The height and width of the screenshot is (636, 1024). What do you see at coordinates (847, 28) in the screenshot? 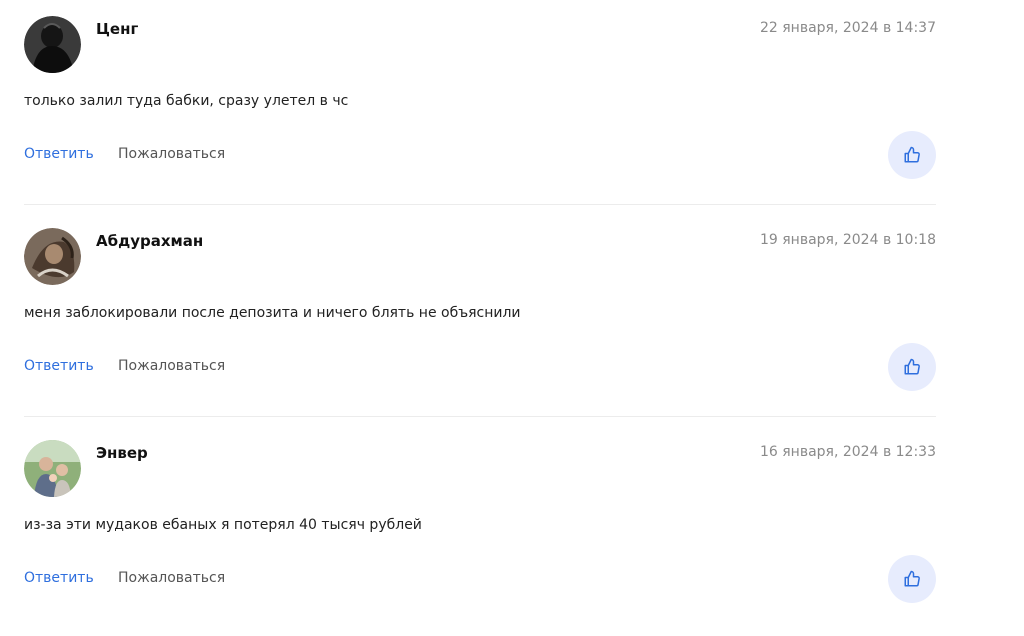
I see `comment-date: 22 января, 2024 в 14:37` at bounding box center [847, 28].